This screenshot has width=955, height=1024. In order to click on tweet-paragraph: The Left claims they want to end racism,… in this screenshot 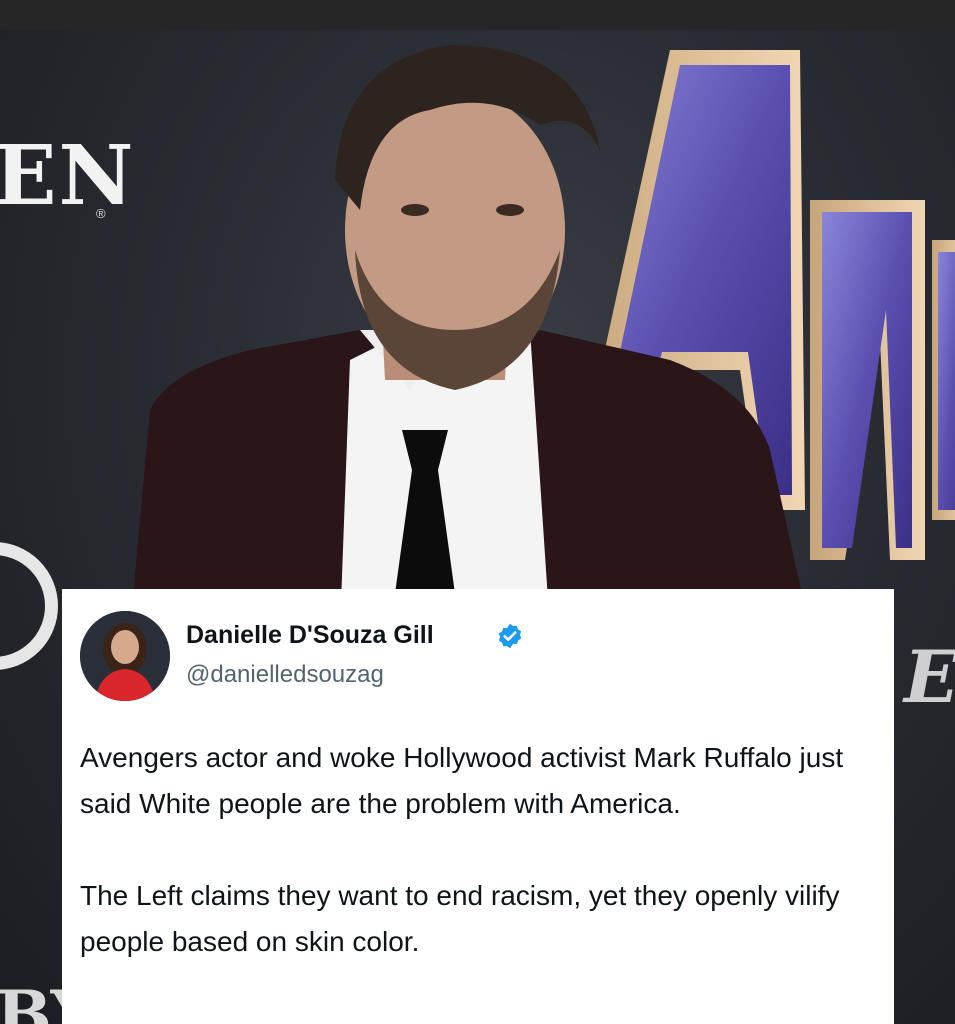, I will do `click(460, 918)`.